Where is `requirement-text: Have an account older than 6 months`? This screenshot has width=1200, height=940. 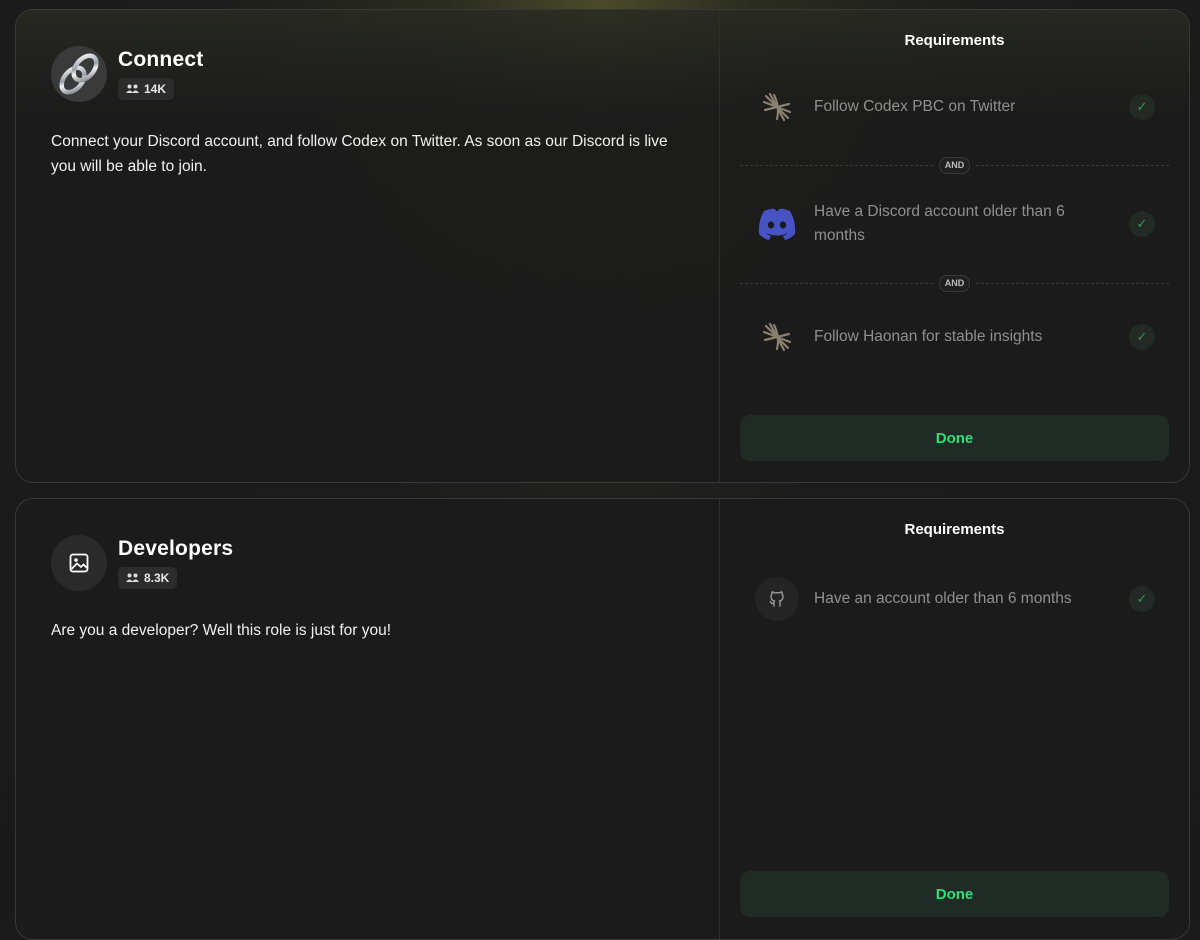
requirement-text: Have an account older than 6 months is located at coordinates (943, 598).